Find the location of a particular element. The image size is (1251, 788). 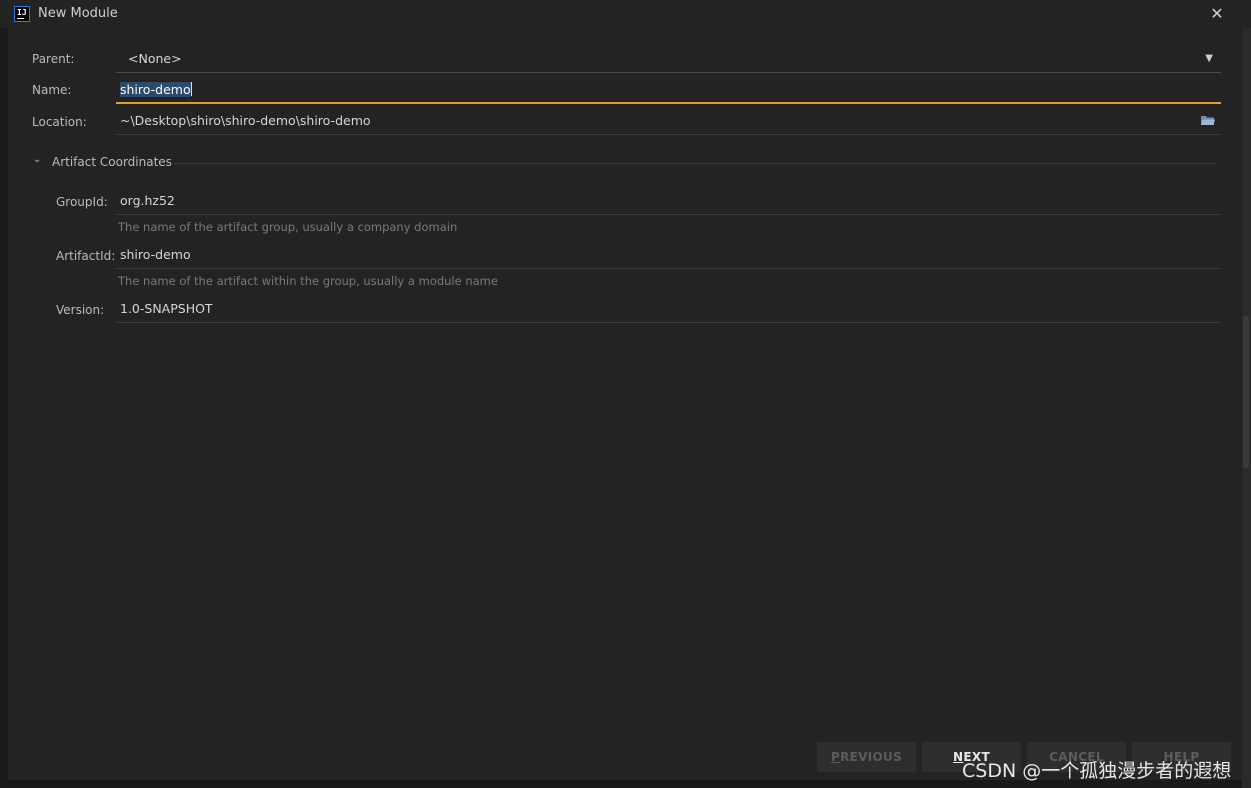

chevron-down-icon: ⌄ is located at coordinates (37, 159).